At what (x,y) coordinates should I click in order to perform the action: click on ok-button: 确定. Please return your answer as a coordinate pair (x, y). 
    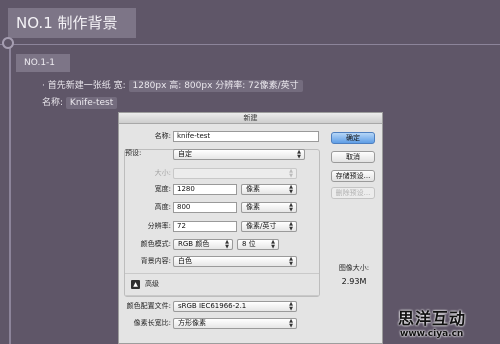
    Looking at the image, I should click on (353, 138).